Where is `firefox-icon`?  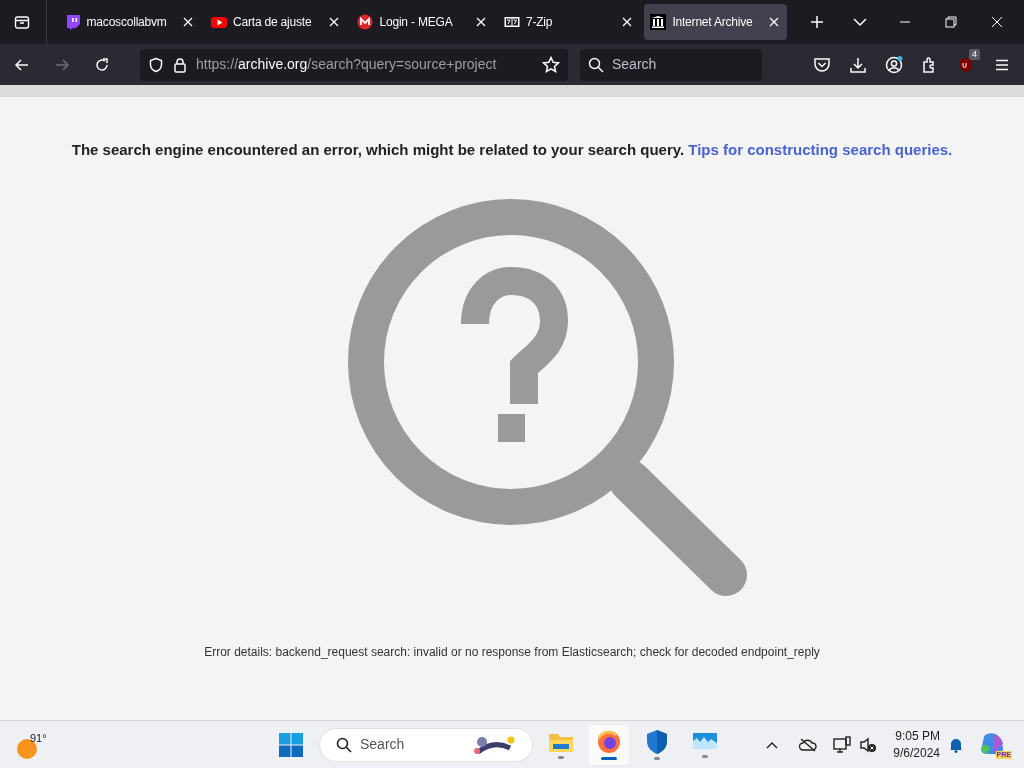 firefox-icon is located at coordinates (609, 742).